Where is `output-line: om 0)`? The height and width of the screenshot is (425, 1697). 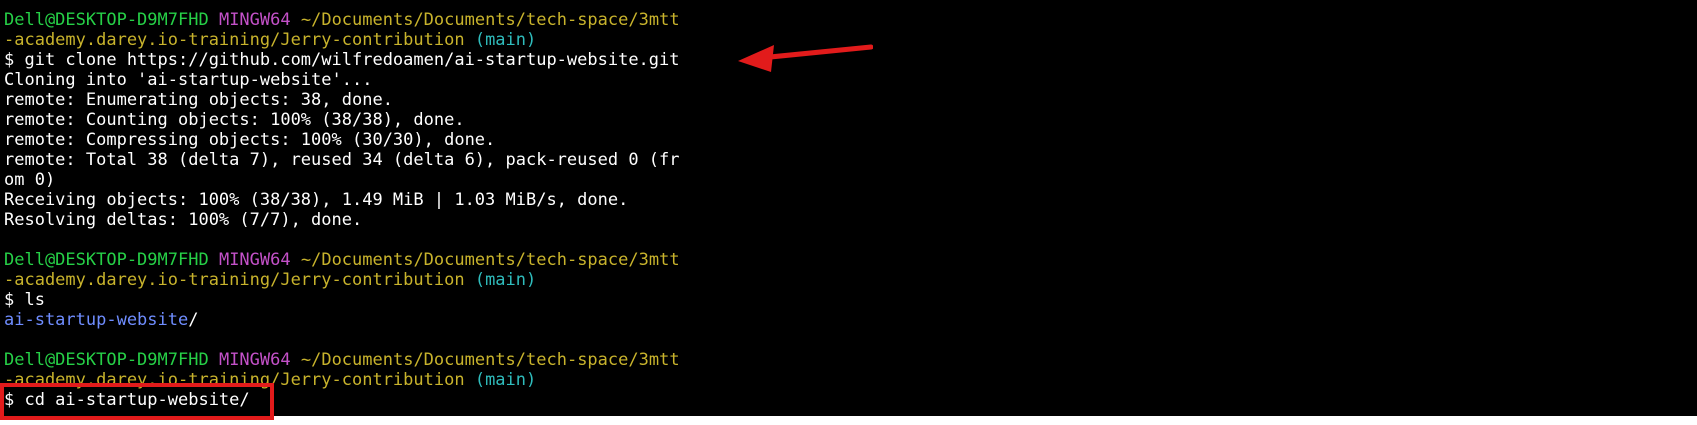 output-line: om 0) is located at coordinates (30, 180).